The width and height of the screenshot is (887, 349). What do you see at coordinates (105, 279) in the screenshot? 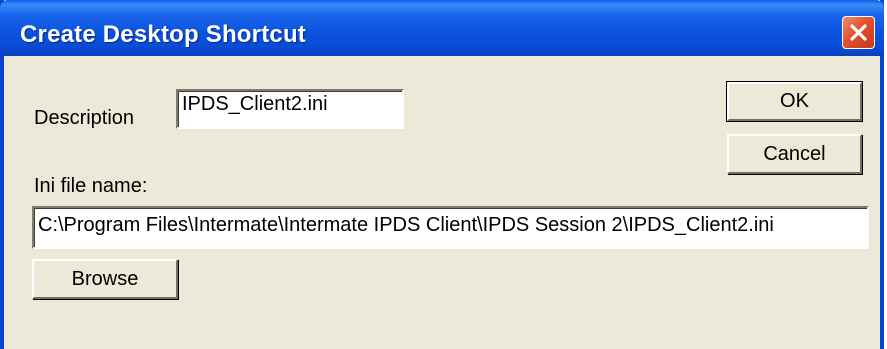
I see `browse-button: Browse` at bounding box center [105, 279].